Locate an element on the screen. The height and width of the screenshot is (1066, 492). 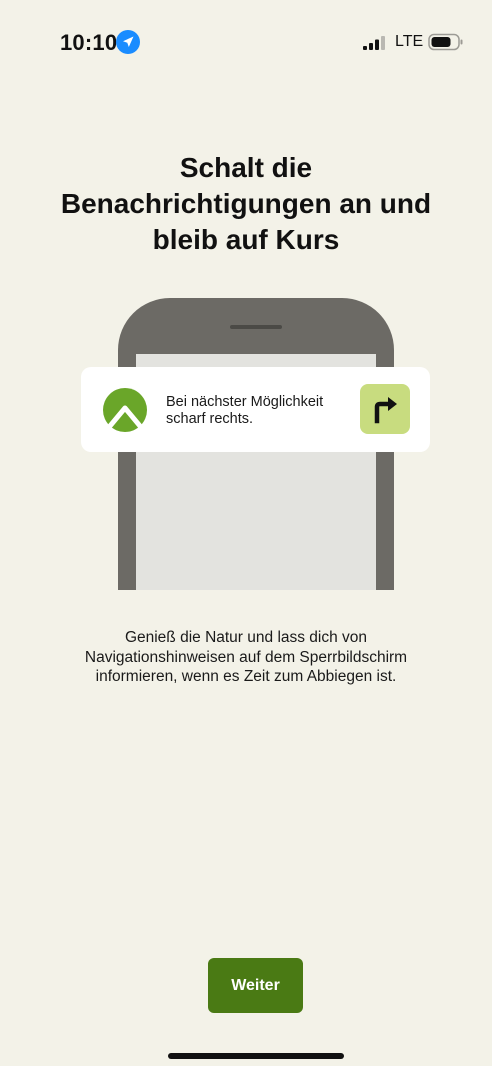
notification-message: Bei nächster Möglichkeit scharf rechts. is located at coordinates (244, 411).